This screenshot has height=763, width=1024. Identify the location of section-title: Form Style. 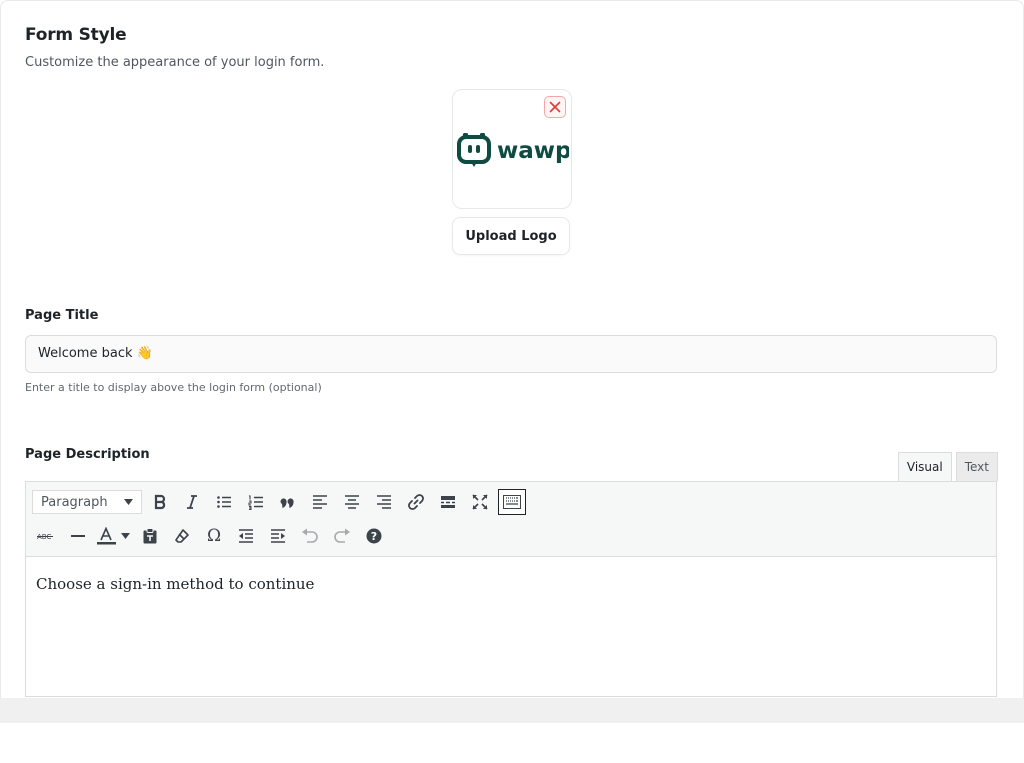
(76, 35).